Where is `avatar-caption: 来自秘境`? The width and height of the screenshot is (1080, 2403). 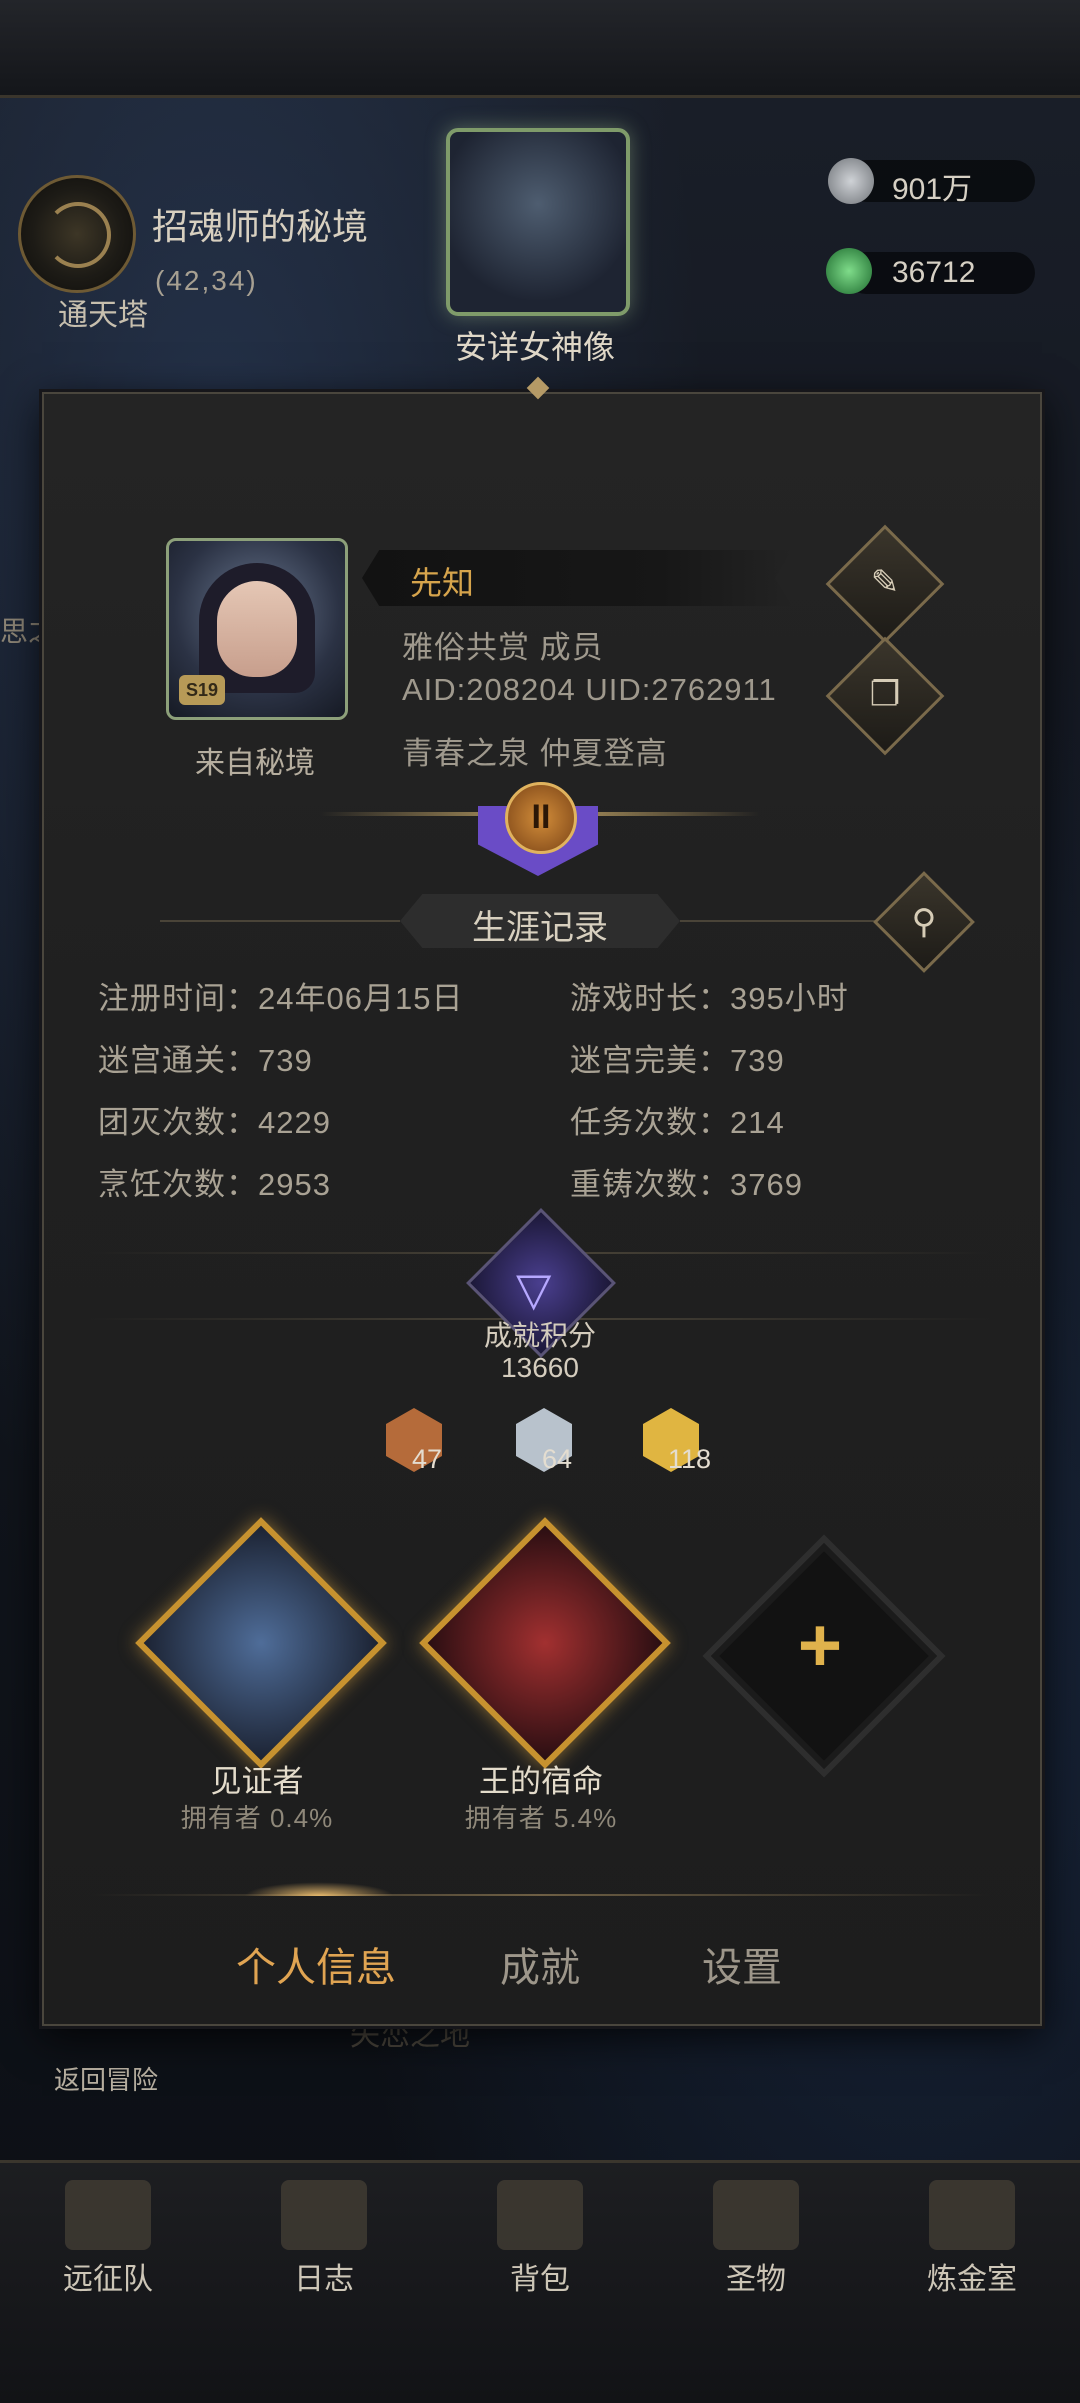 avatar-caption: 来自秘境 is located at coordinates (255, 763).